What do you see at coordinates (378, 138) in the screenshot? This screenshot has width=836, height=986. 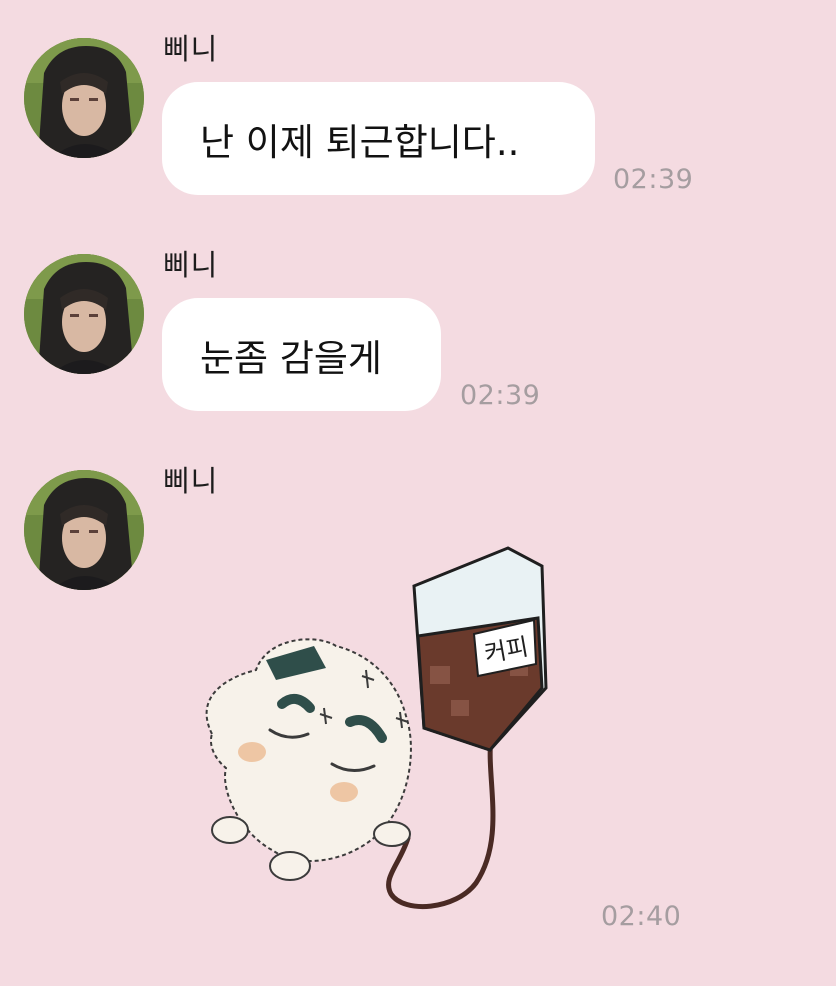 I see `message-bubble: 난 이제 퇴근합니다..` at bounding box center [378, 138].